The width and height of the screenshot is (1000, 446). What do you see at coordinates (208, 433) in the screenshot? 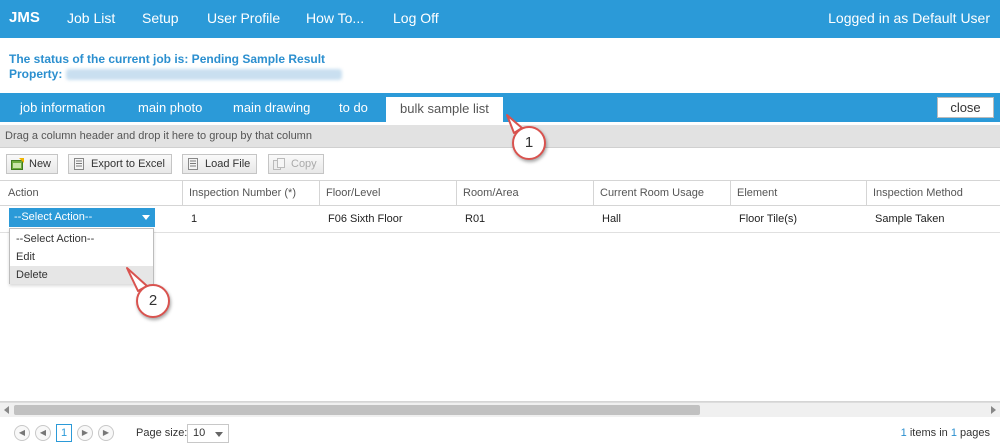
I see `page-size-select: 10` at bounding box center [208, 433].